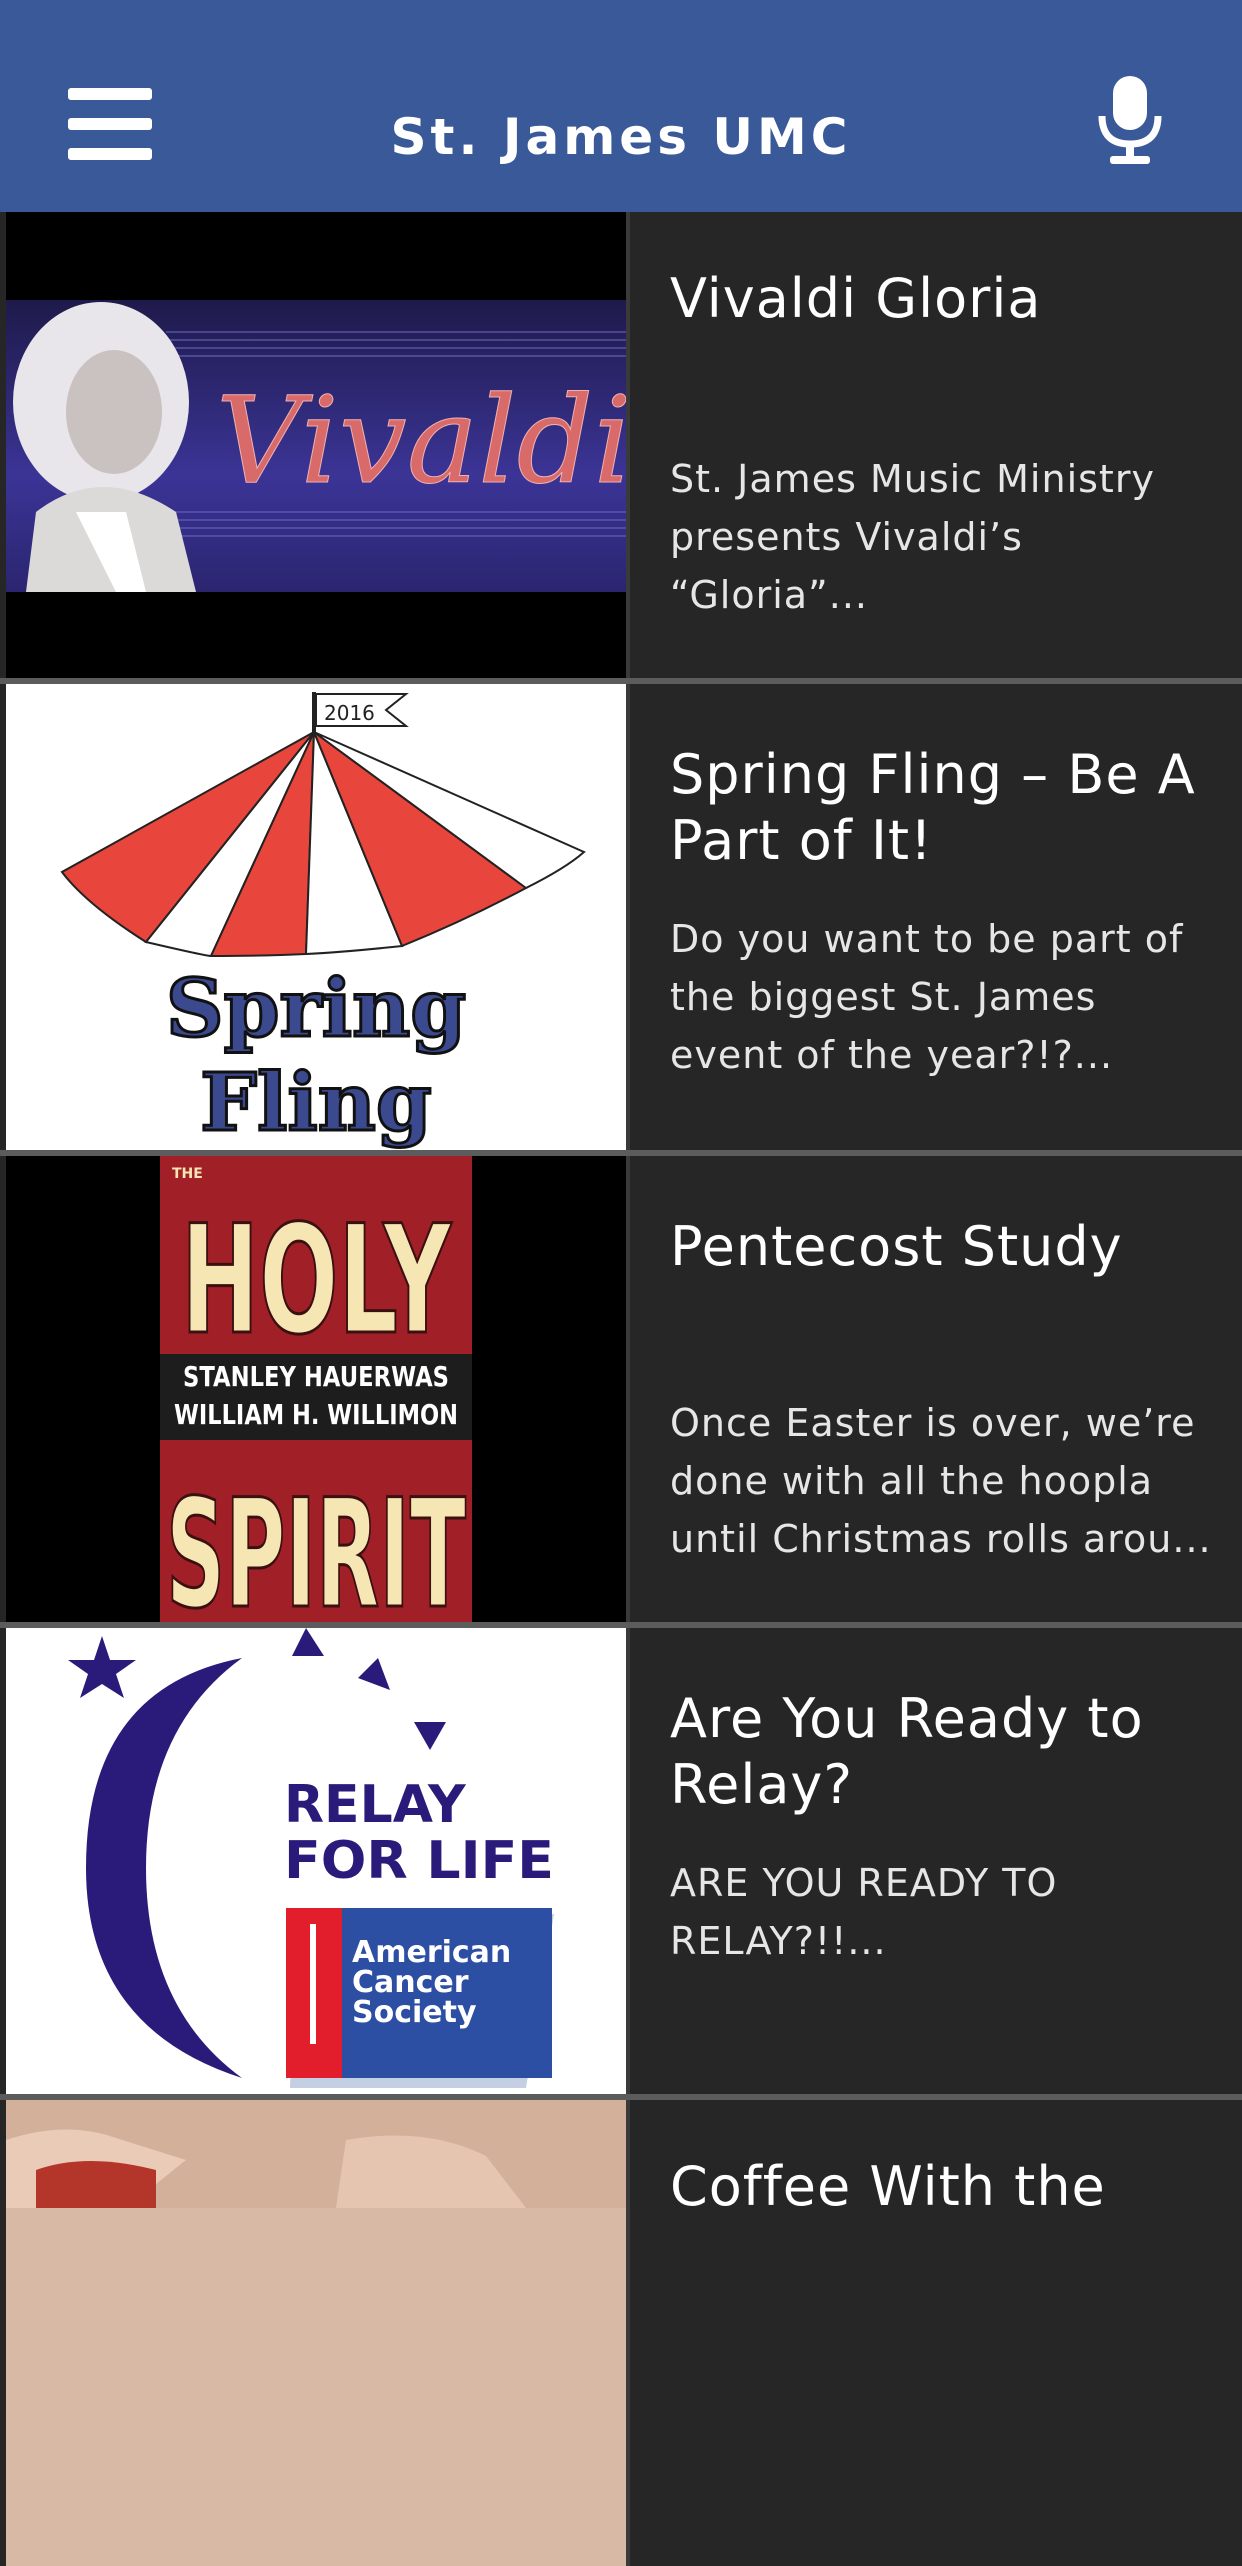  What do you see at coordinates (375, 1805) in the screenshot?
I see `relay-word: RELAY` at bounding box center [375, 1805].